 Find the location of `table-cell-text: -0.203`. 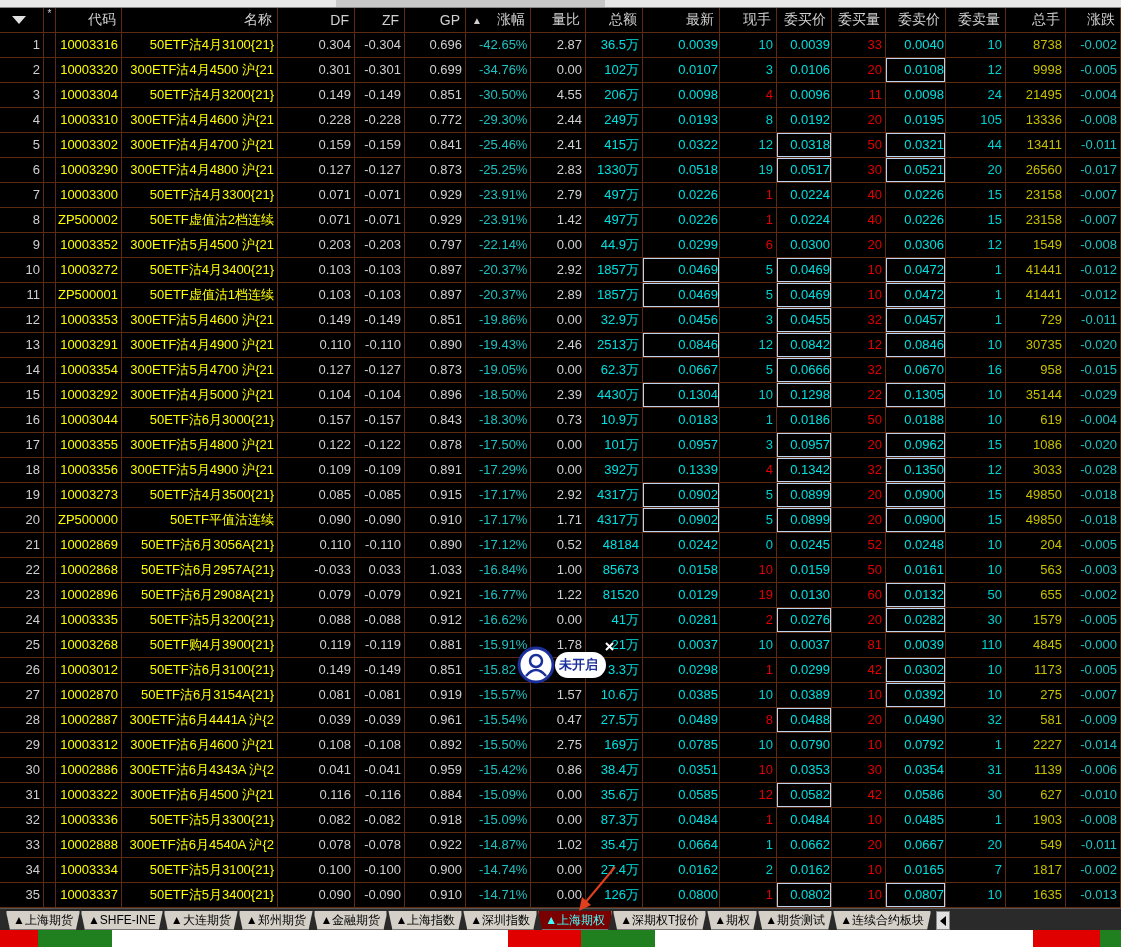

table-cell-text: -0.203 is located at coordinates (382, 245).